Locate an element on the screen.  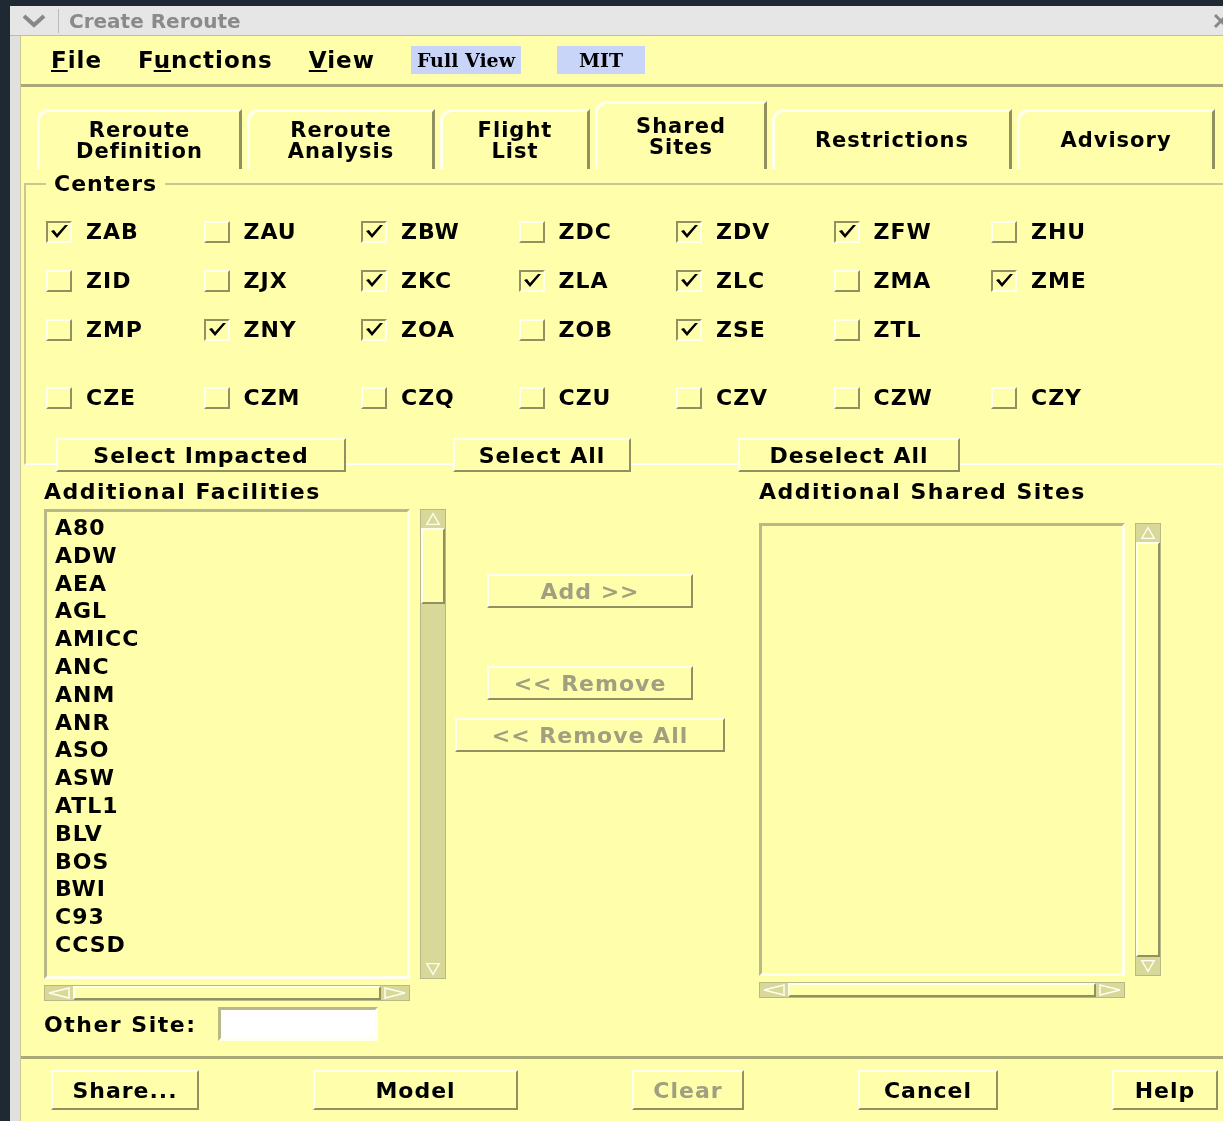
list-item: AGL is located at coordinates (227, 611).